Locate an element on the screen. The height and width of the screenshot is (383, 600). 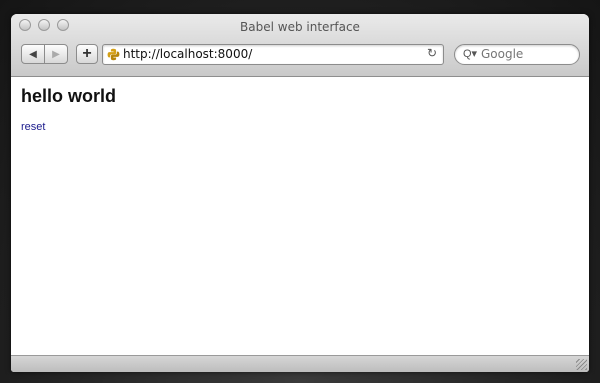
python-favicon-icon is located at coordinates (113, 54).